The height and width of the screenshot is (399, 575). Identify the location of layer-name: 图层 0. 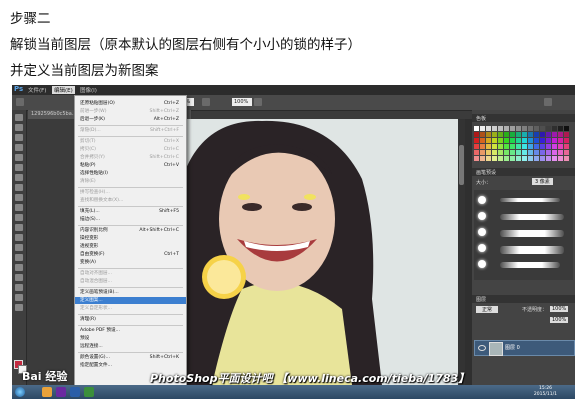
(512, 347).